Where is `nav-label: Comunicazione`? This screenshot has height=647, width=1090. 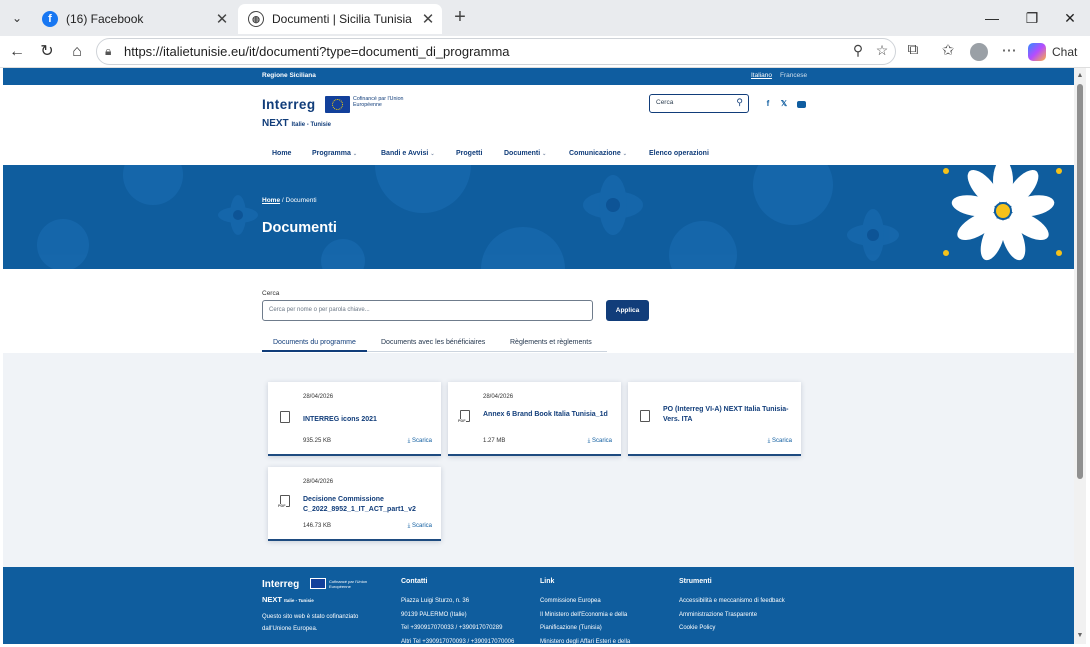
nav-label: Comunicazione is located at coordinates (595, 153).